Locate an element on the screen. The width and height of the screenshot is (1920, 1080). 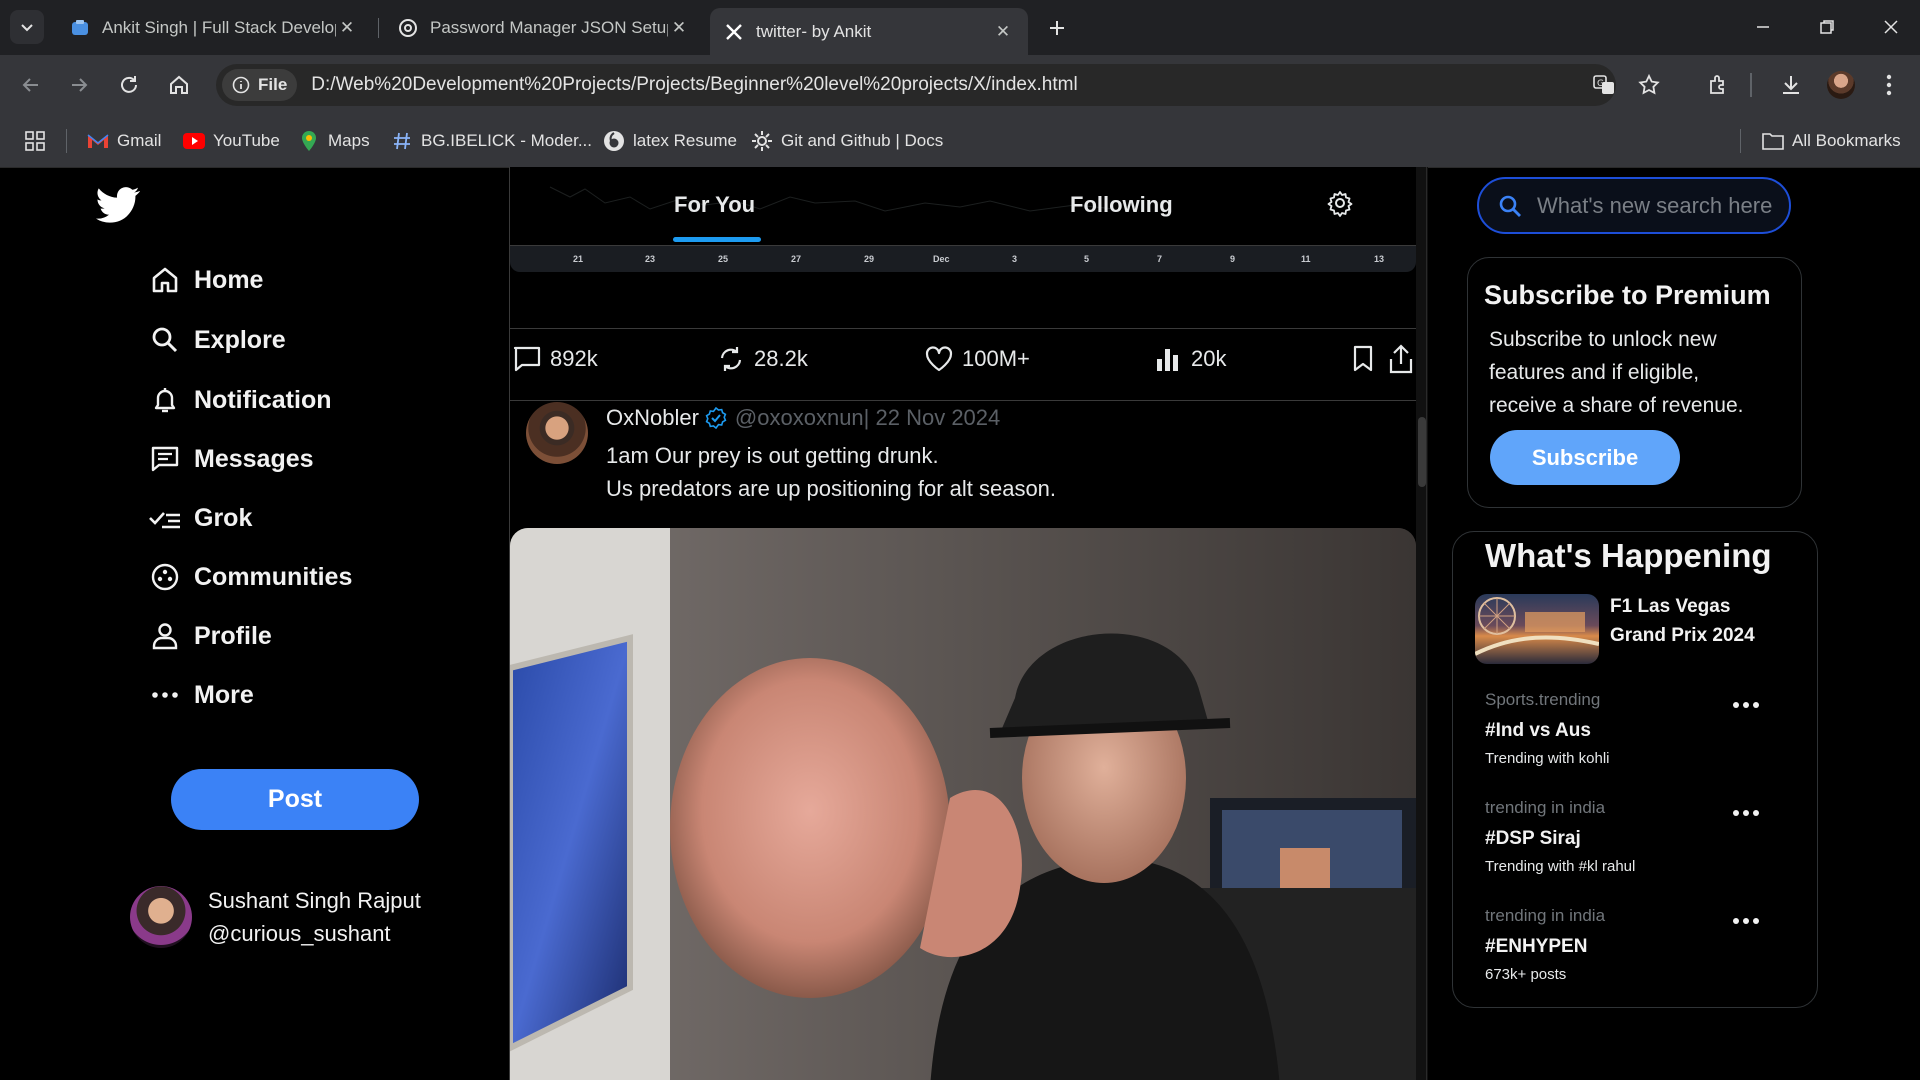
twitter-logo-icon is located at coordinates (118, 206).